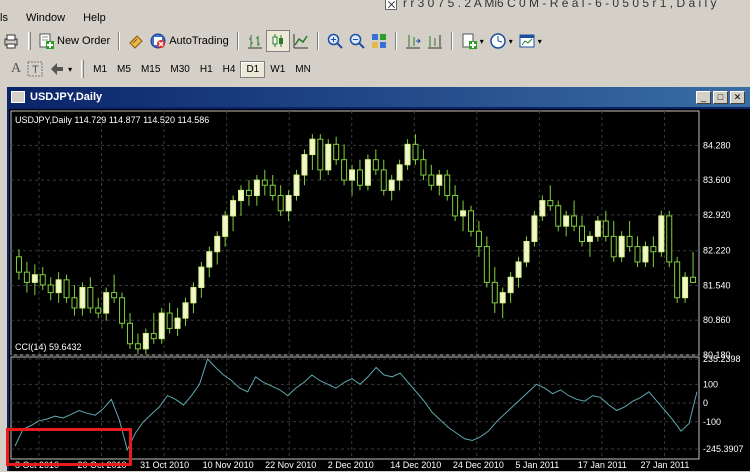 This screenshot has width=750, height=472. What do you see at coordinates (722, 359) in the screenshot?
I see `cci-tick-label: 235.2398` at bounding box center [722, 359].